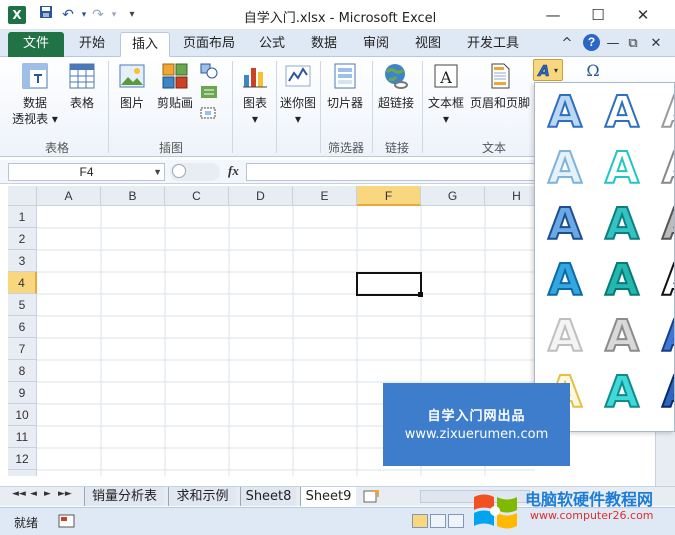 This screenshot has width=675, height=535. Describe the element at coordinates (325, 196) in the screenshot. I see `column-header: E` at that location.